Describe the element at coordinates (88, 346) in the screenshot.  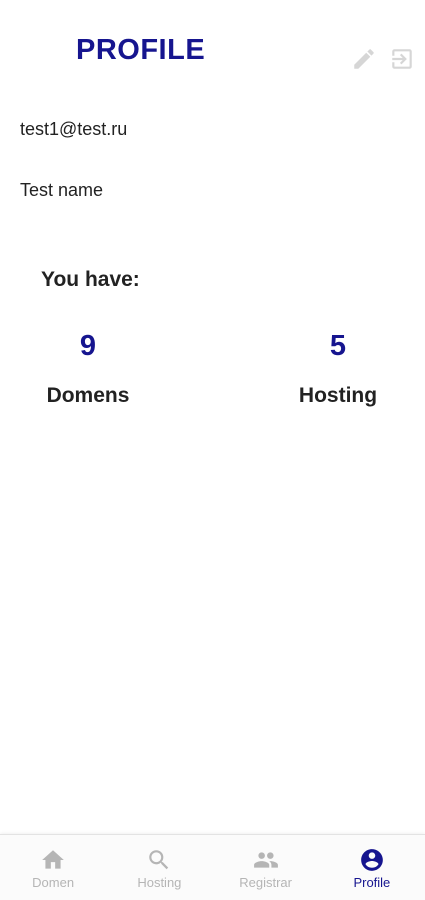
I see `stat-domens-value: 9` at that location.